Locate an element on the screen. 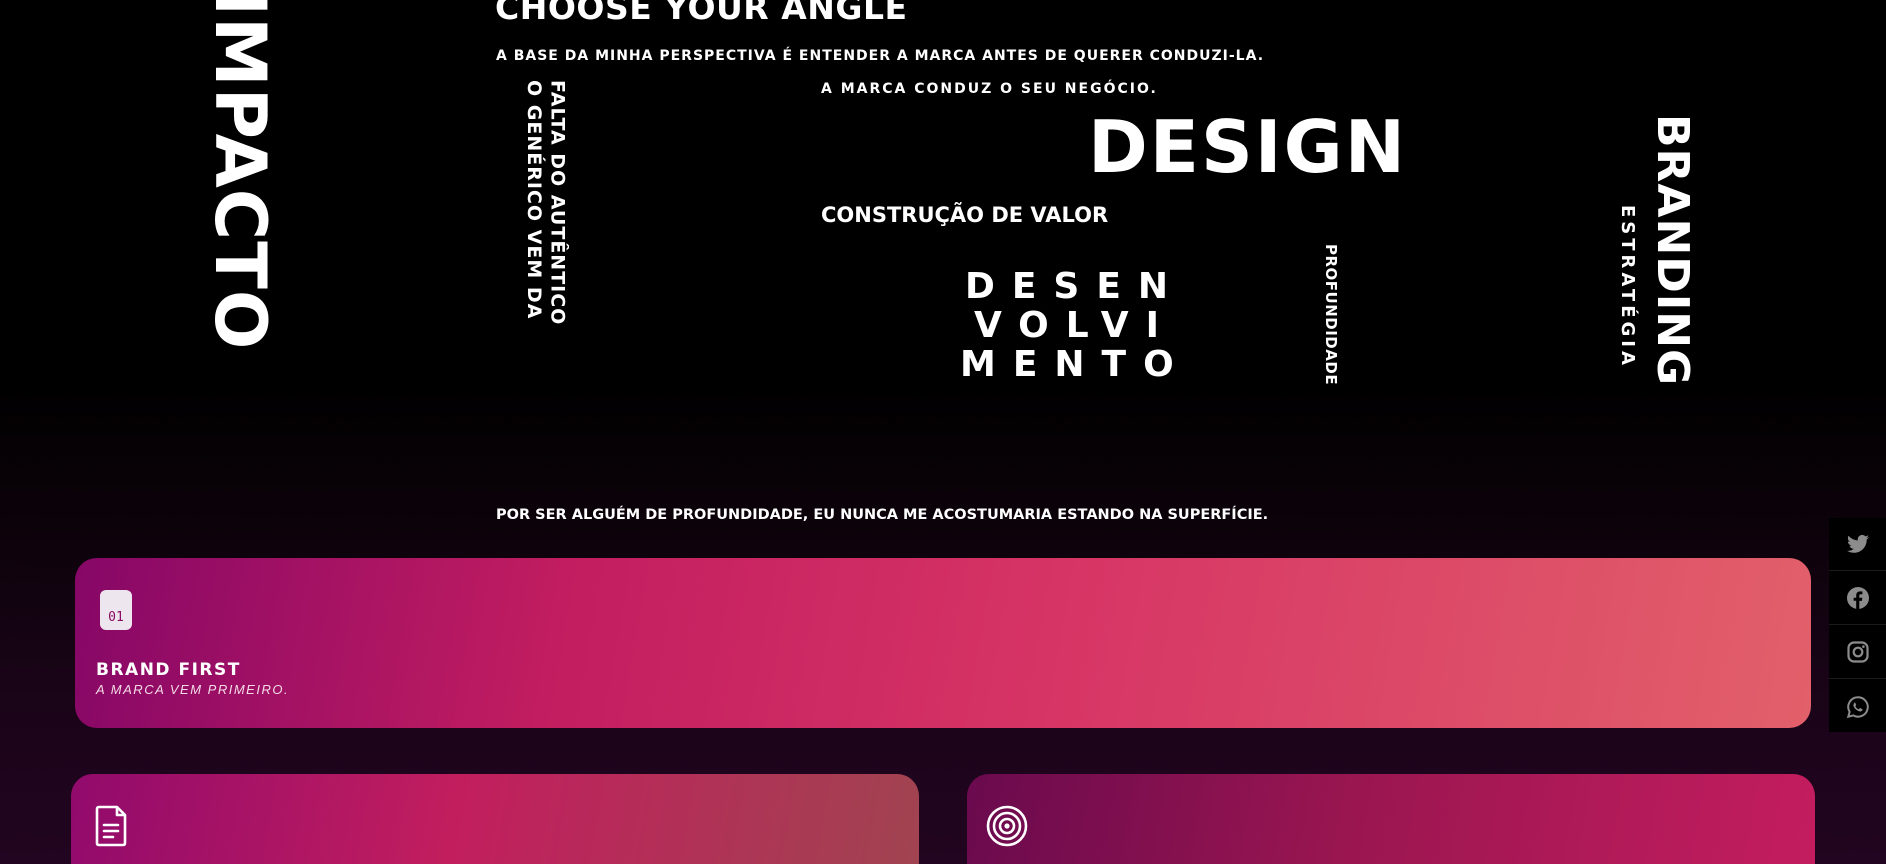 This screenshot has width=1886, height=864. instagram-link is located at coordinates (1857, 652).